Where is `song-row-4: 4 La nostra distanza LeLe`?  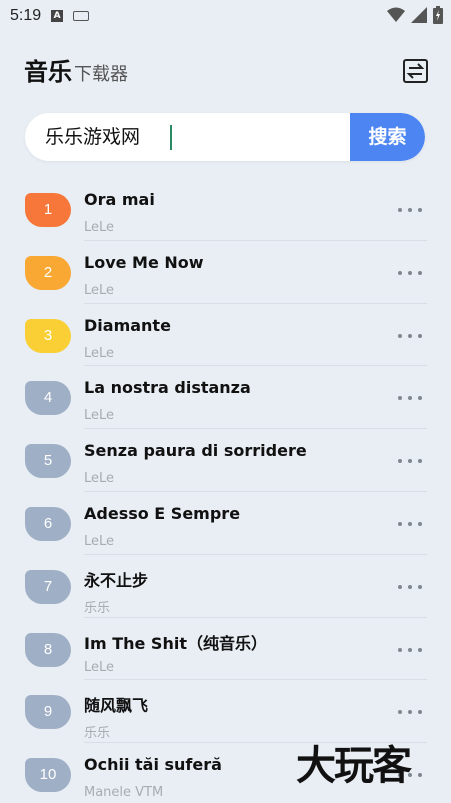 song-row-4: 4 La nostra distanza LeLe is located at coordinates (225, 398).